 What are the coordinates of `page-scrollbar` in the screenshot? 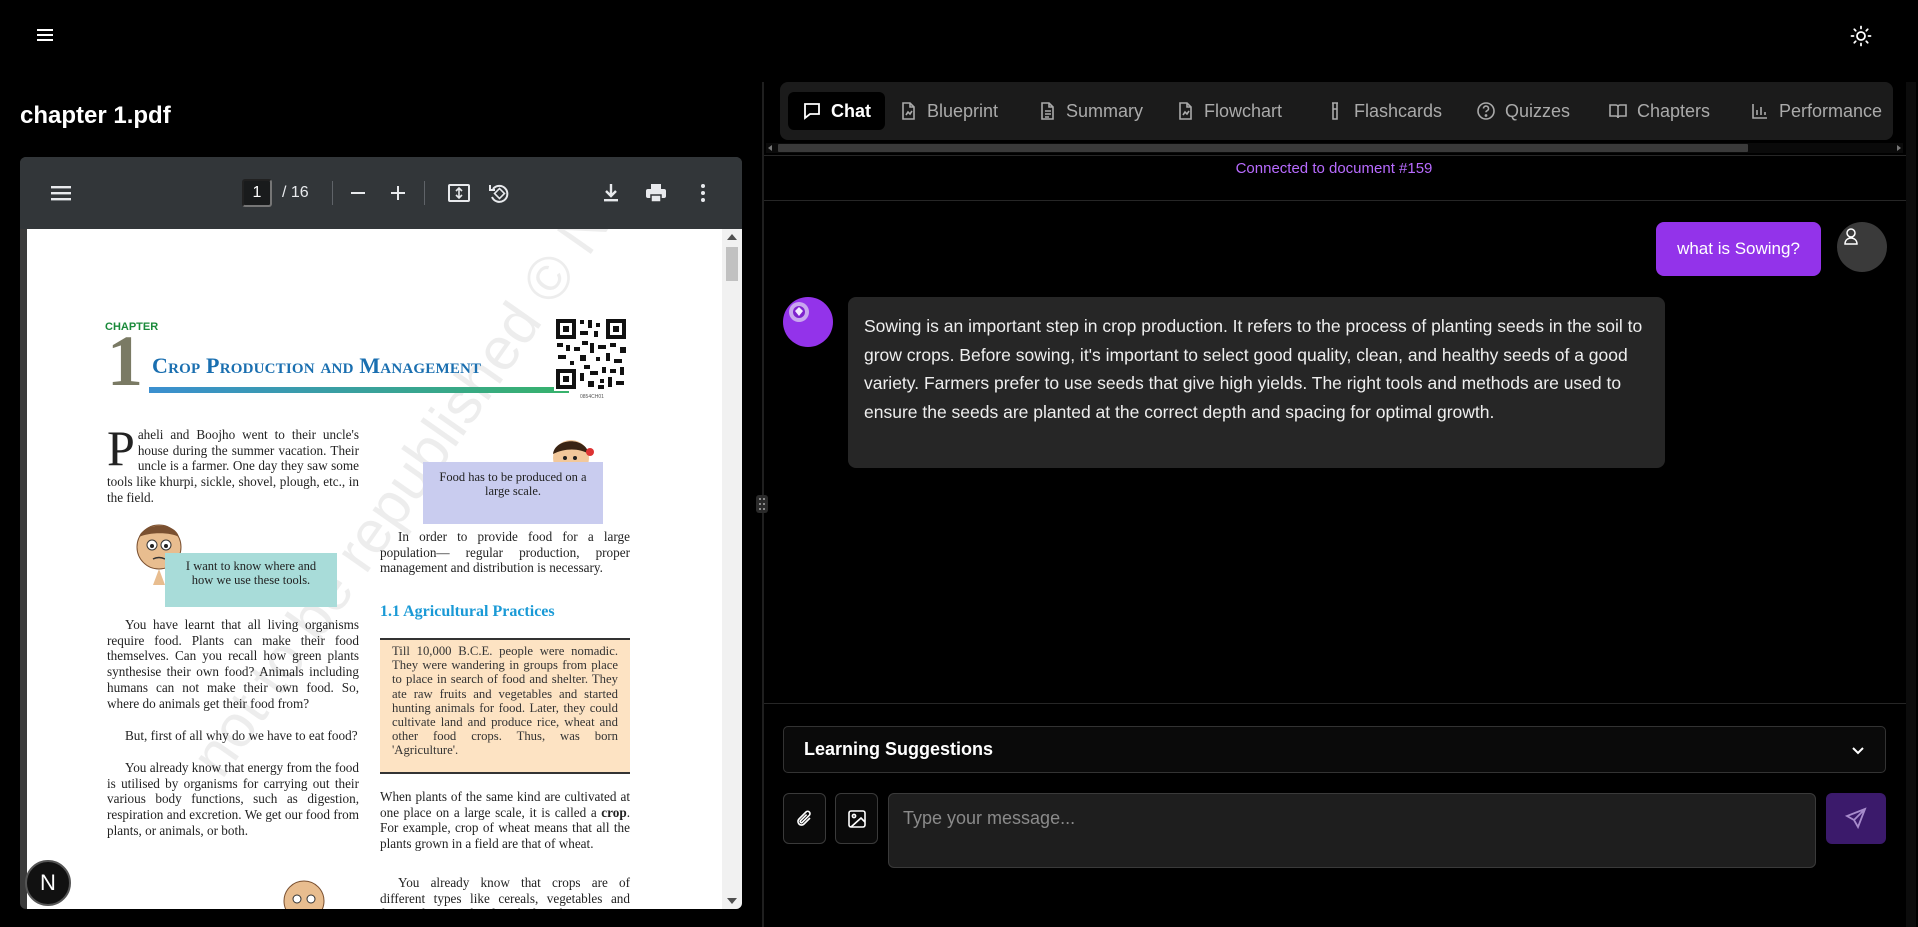 It's located at (1911, 504).